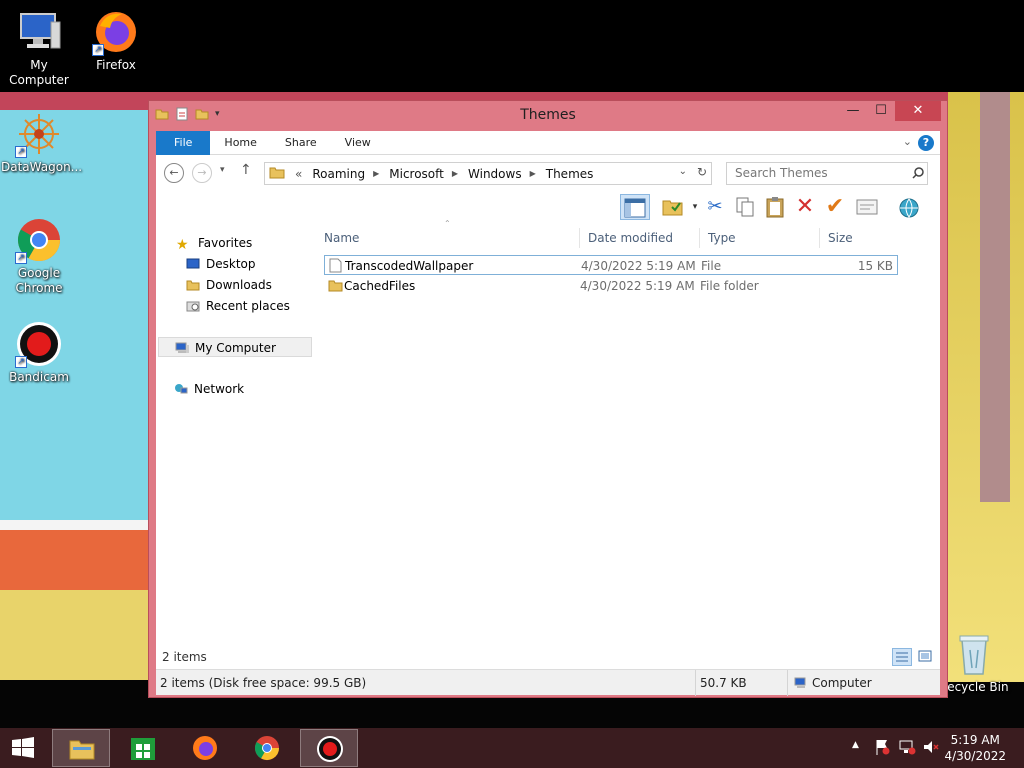 This screenshot has width=1024, height=768. I want to click on windows-logo-icon, so click(23, 747).